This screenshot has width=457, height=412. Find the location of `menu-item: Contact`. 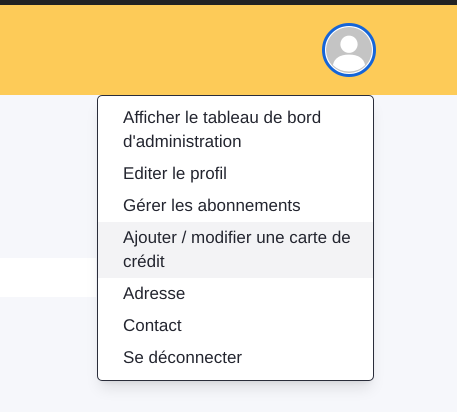

menu-item: Contact is located at coordinates (235, 326).